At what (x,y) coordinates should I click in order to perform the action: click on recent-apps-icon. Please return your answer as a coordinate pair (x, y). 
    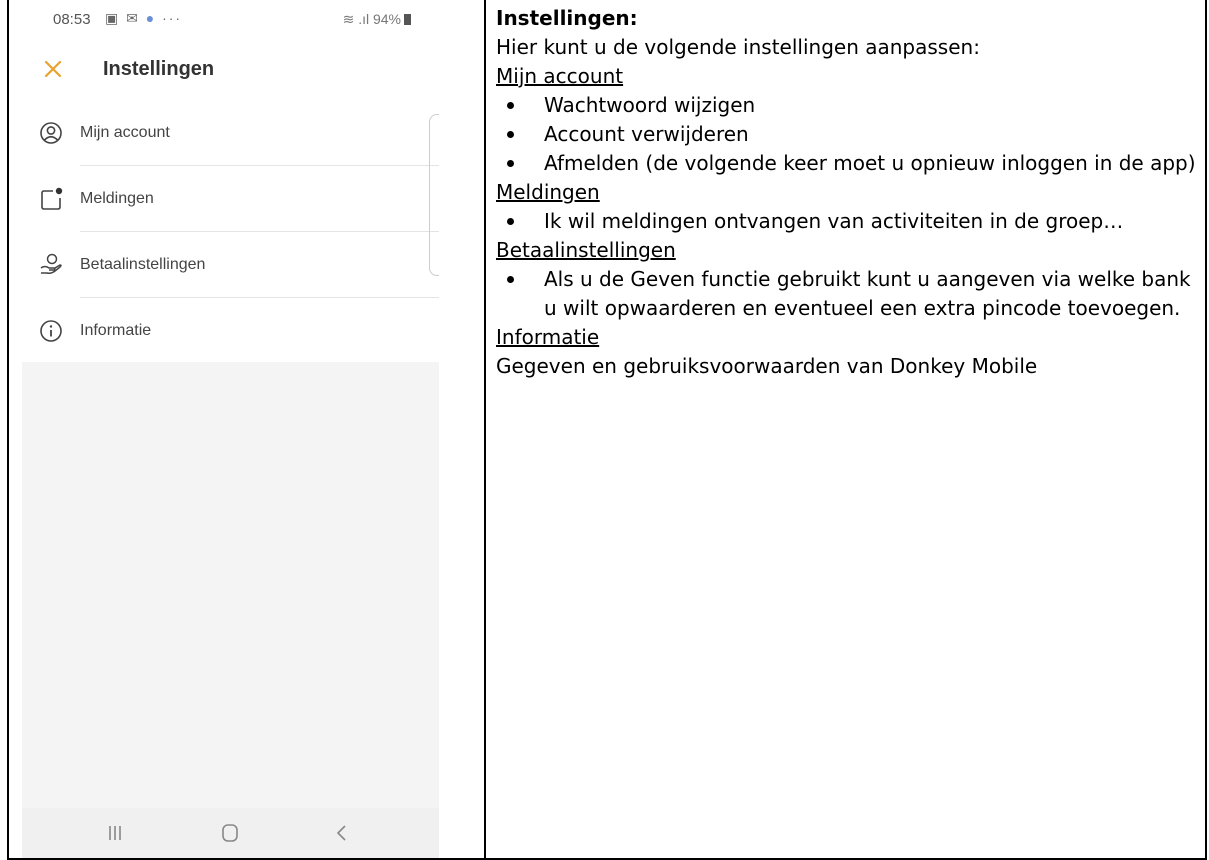
    Looking at the image, I should click on (115, 833).